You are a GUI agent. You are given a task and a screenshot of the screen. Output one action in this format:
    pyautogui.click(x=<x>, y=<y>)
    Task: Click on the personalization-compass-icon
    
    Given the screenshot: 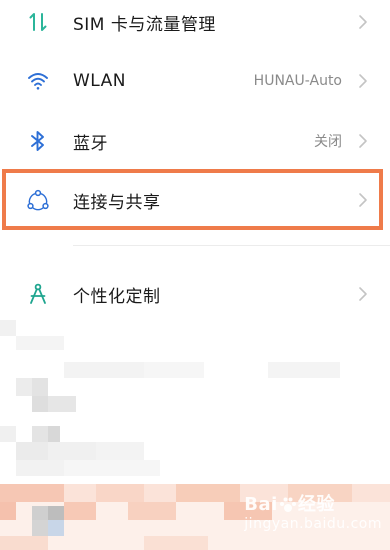 What is the action you would take?
    pyautogui.click(x=38, y=294)
    